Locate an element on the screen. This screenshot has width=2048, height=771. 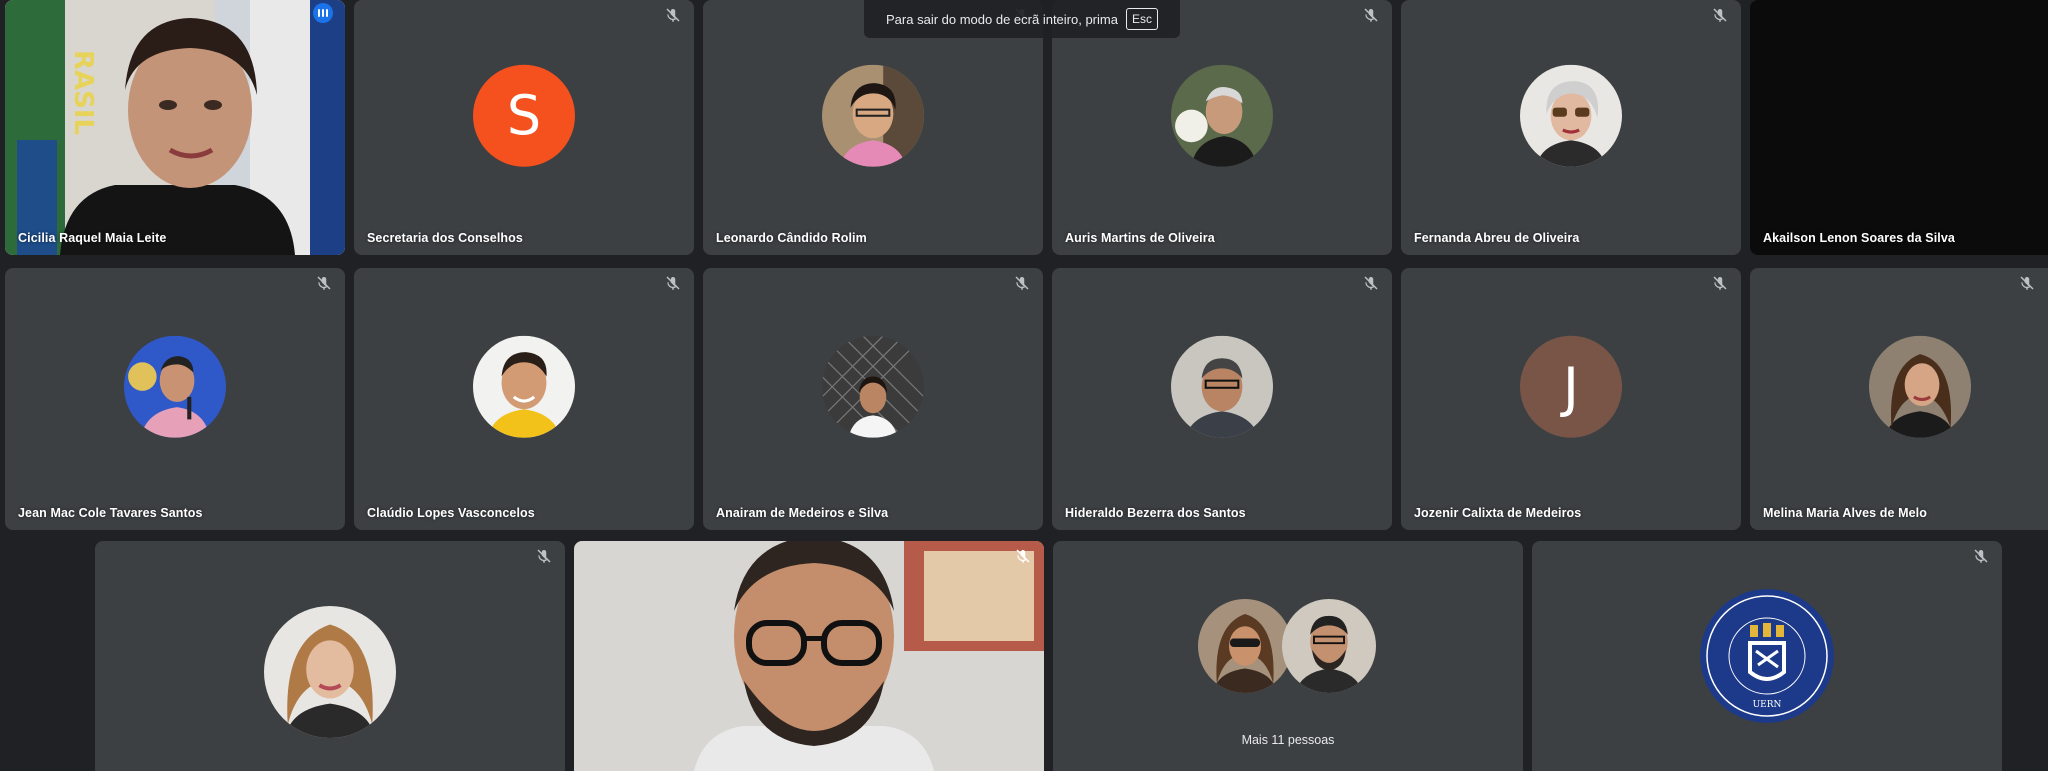
participant-name: Fernanda Abreu de Oliveira is located at coordinates (1497, 238).